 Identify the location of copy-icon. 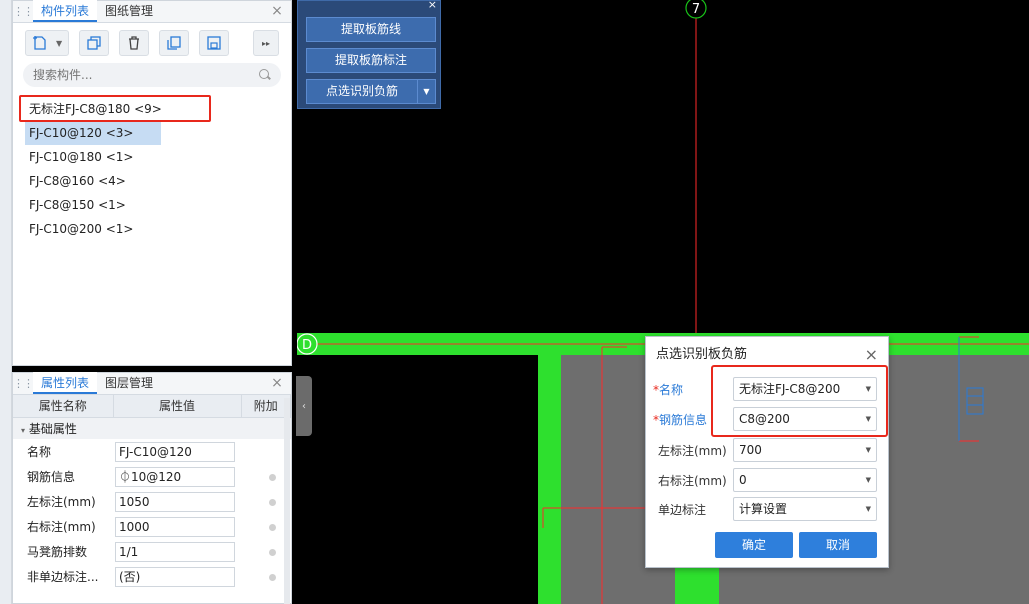
(94, 43).